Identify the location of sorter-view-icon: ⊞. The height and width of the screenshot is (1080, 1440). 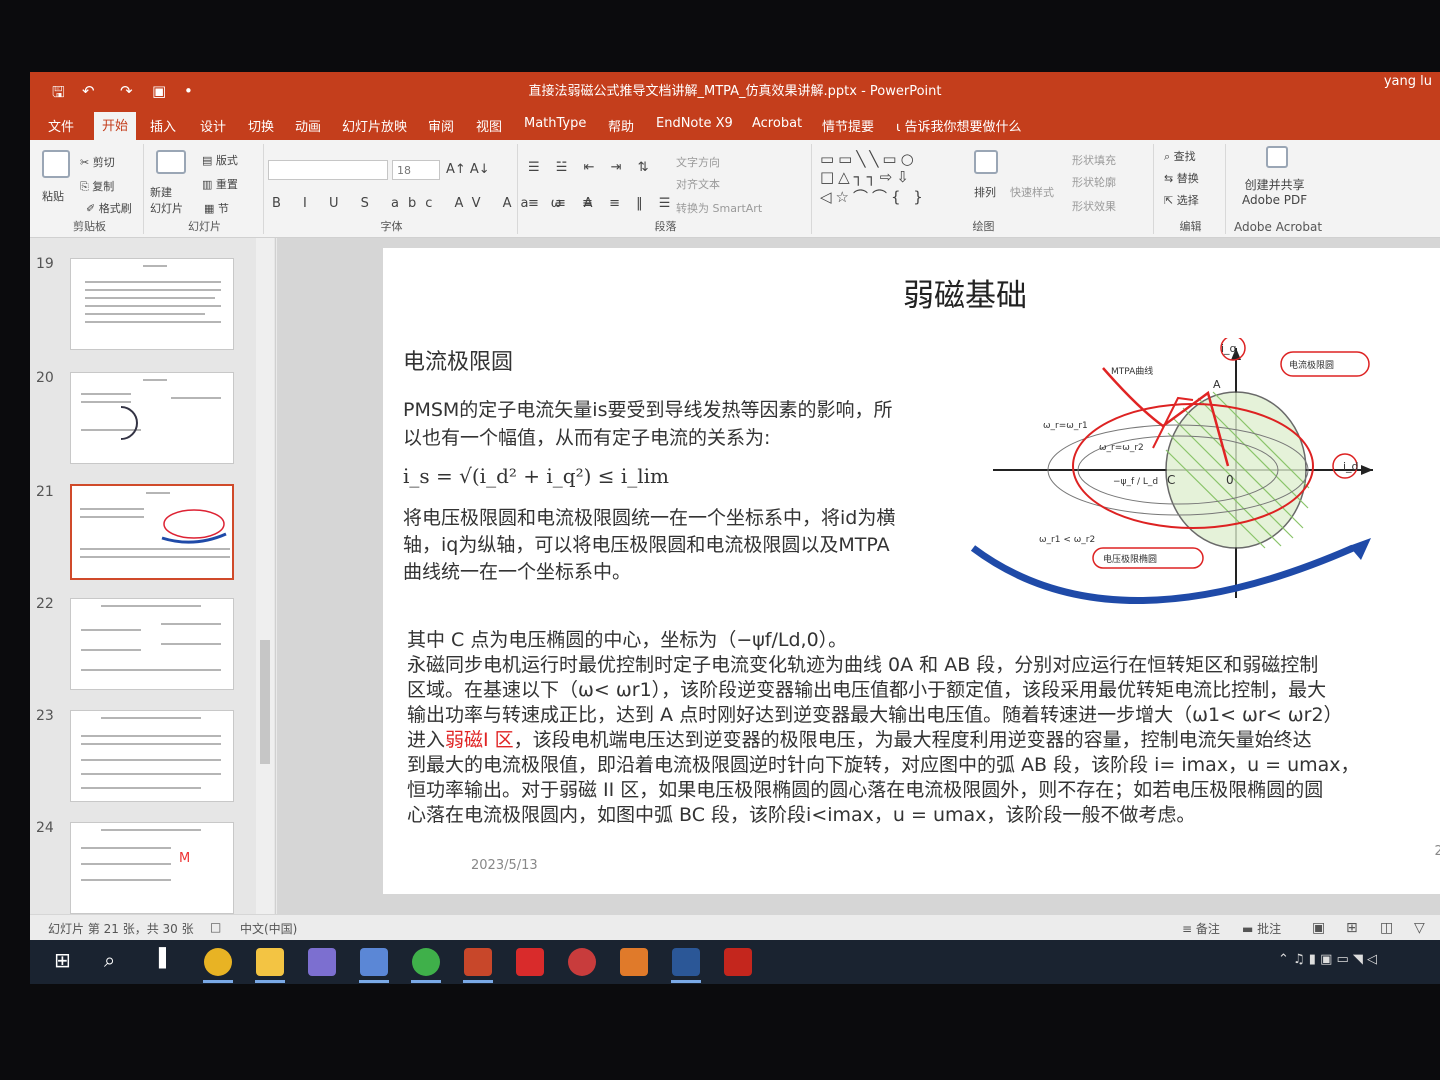
(1352, 928).